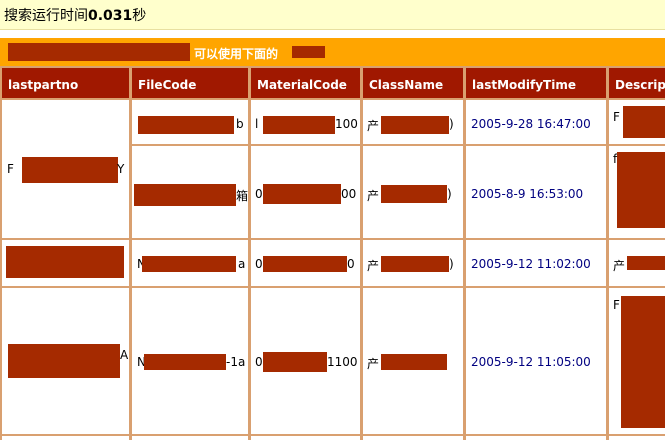 The image size is (665, 440). I want to click on table-cell-filecode: N -1a, so click(190, 361).